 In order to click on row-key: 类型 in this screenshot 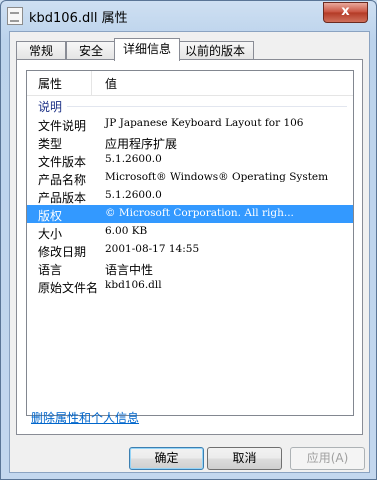, I will do `click(50, 144)`.